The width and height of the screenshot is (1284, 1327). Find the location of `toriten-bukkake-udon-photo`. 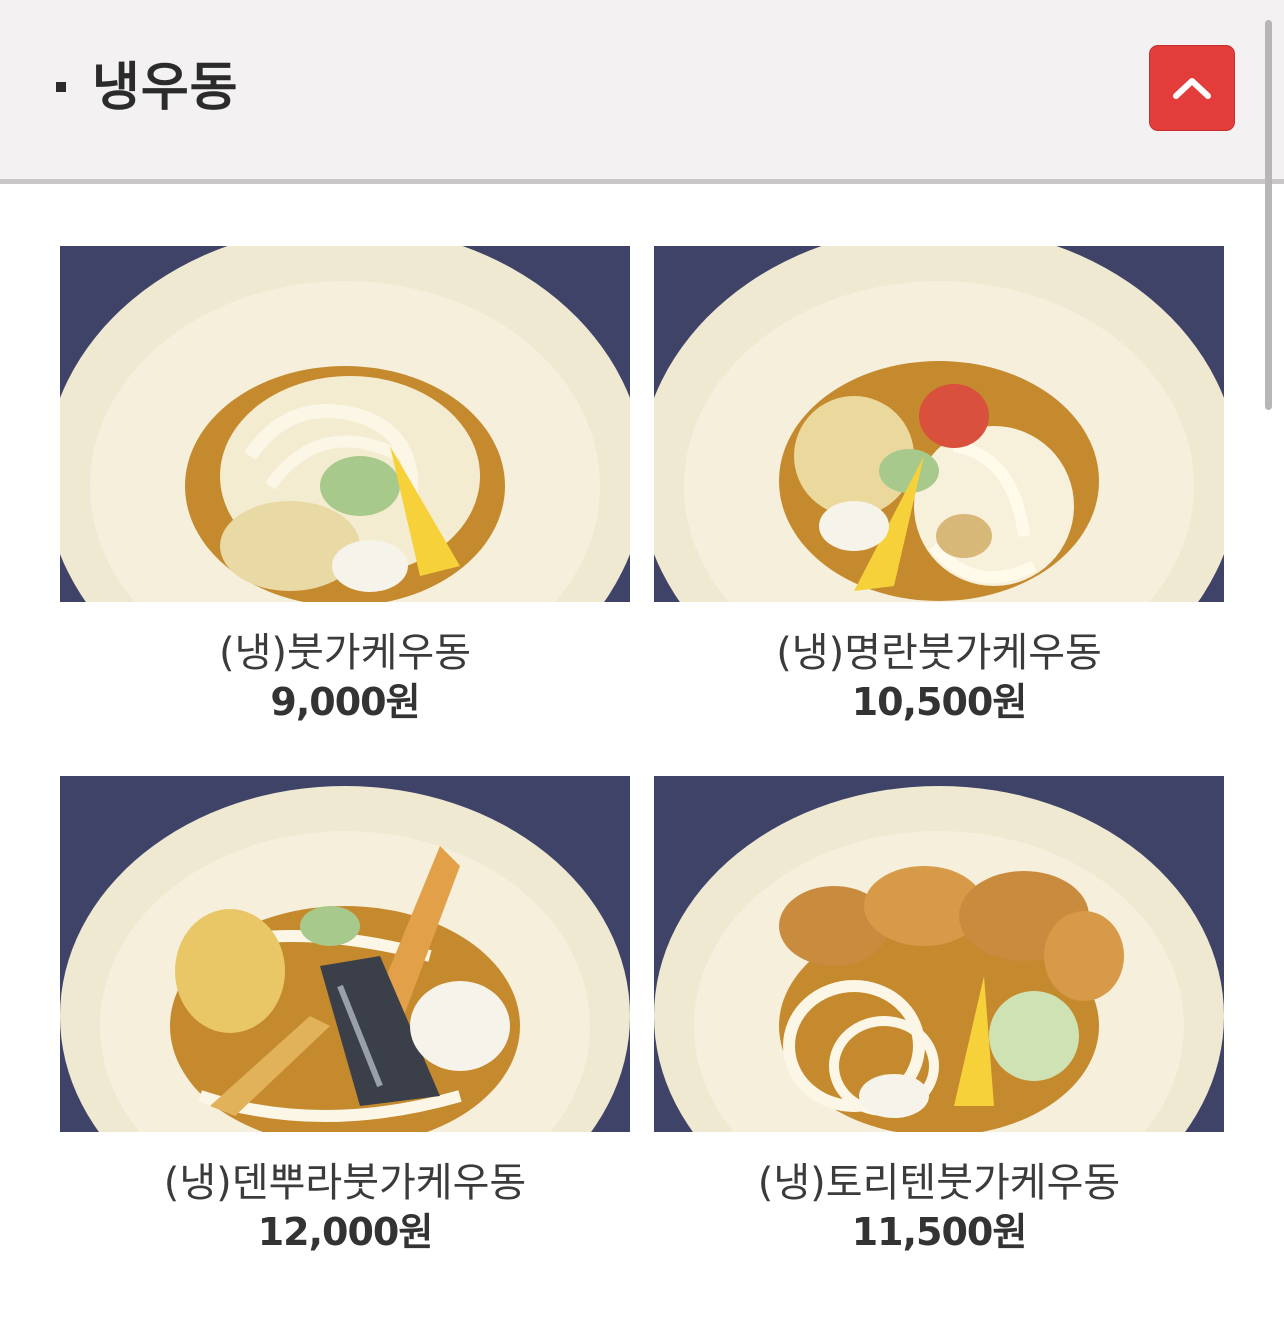

toriten-bukkake-udon-photo is located at coordinates (939, 954).